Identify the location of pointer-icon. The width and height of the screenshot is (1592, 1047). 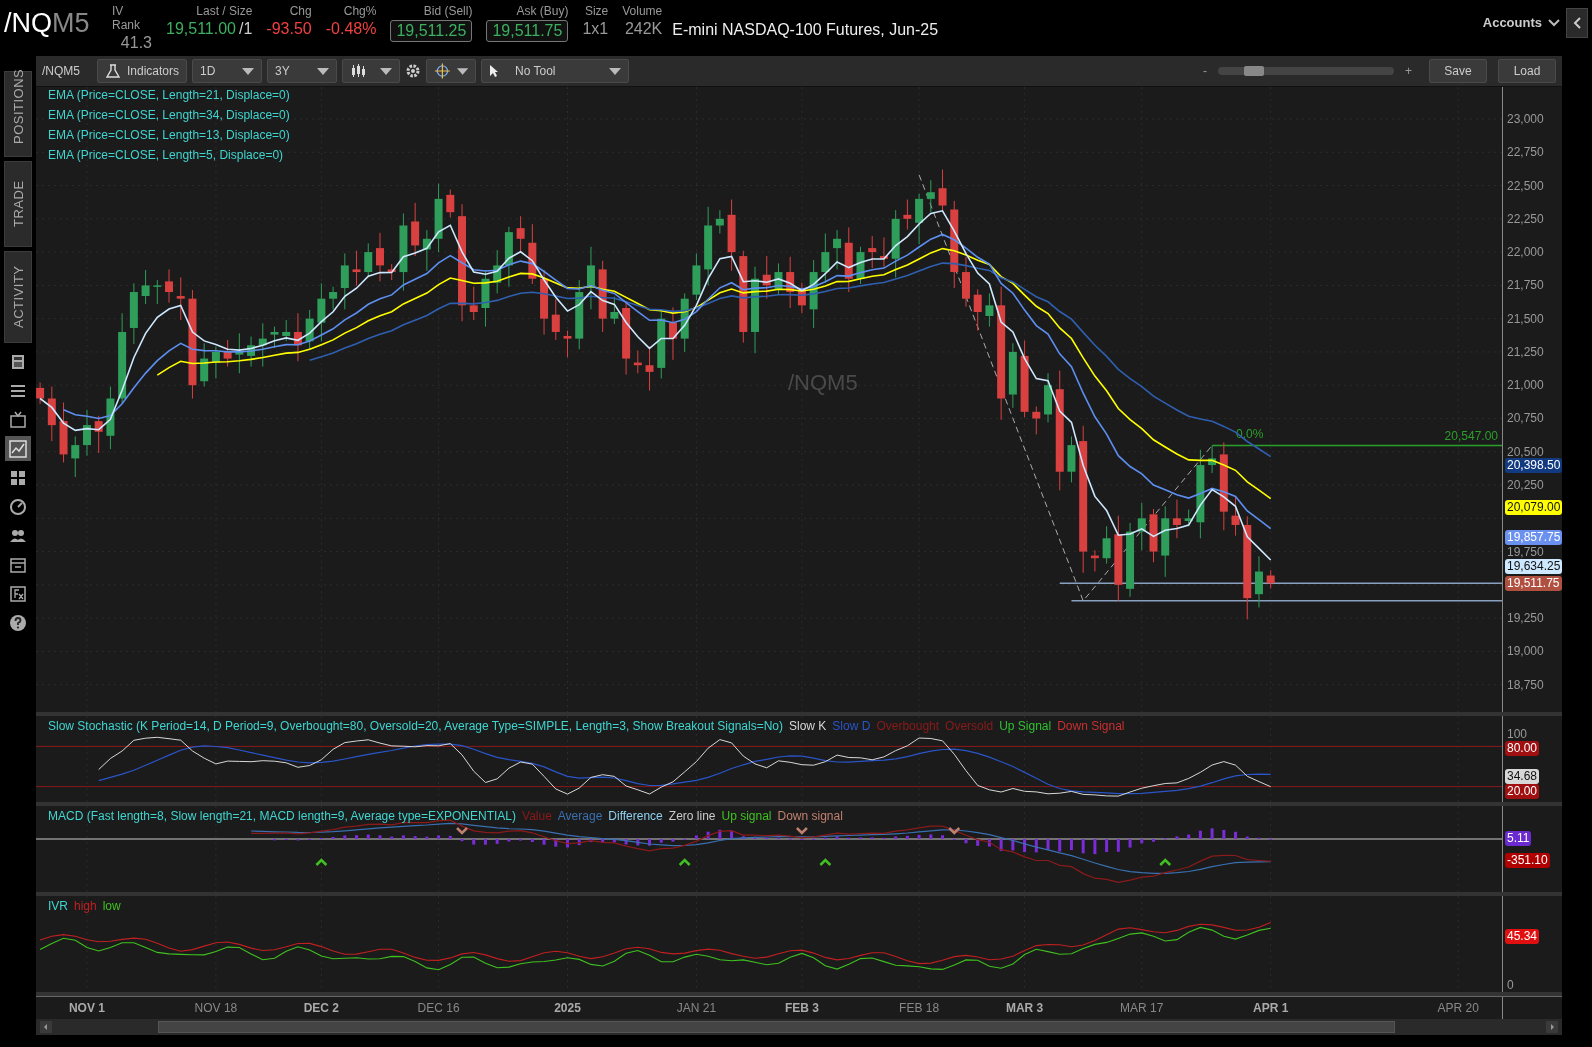
(494, 71).